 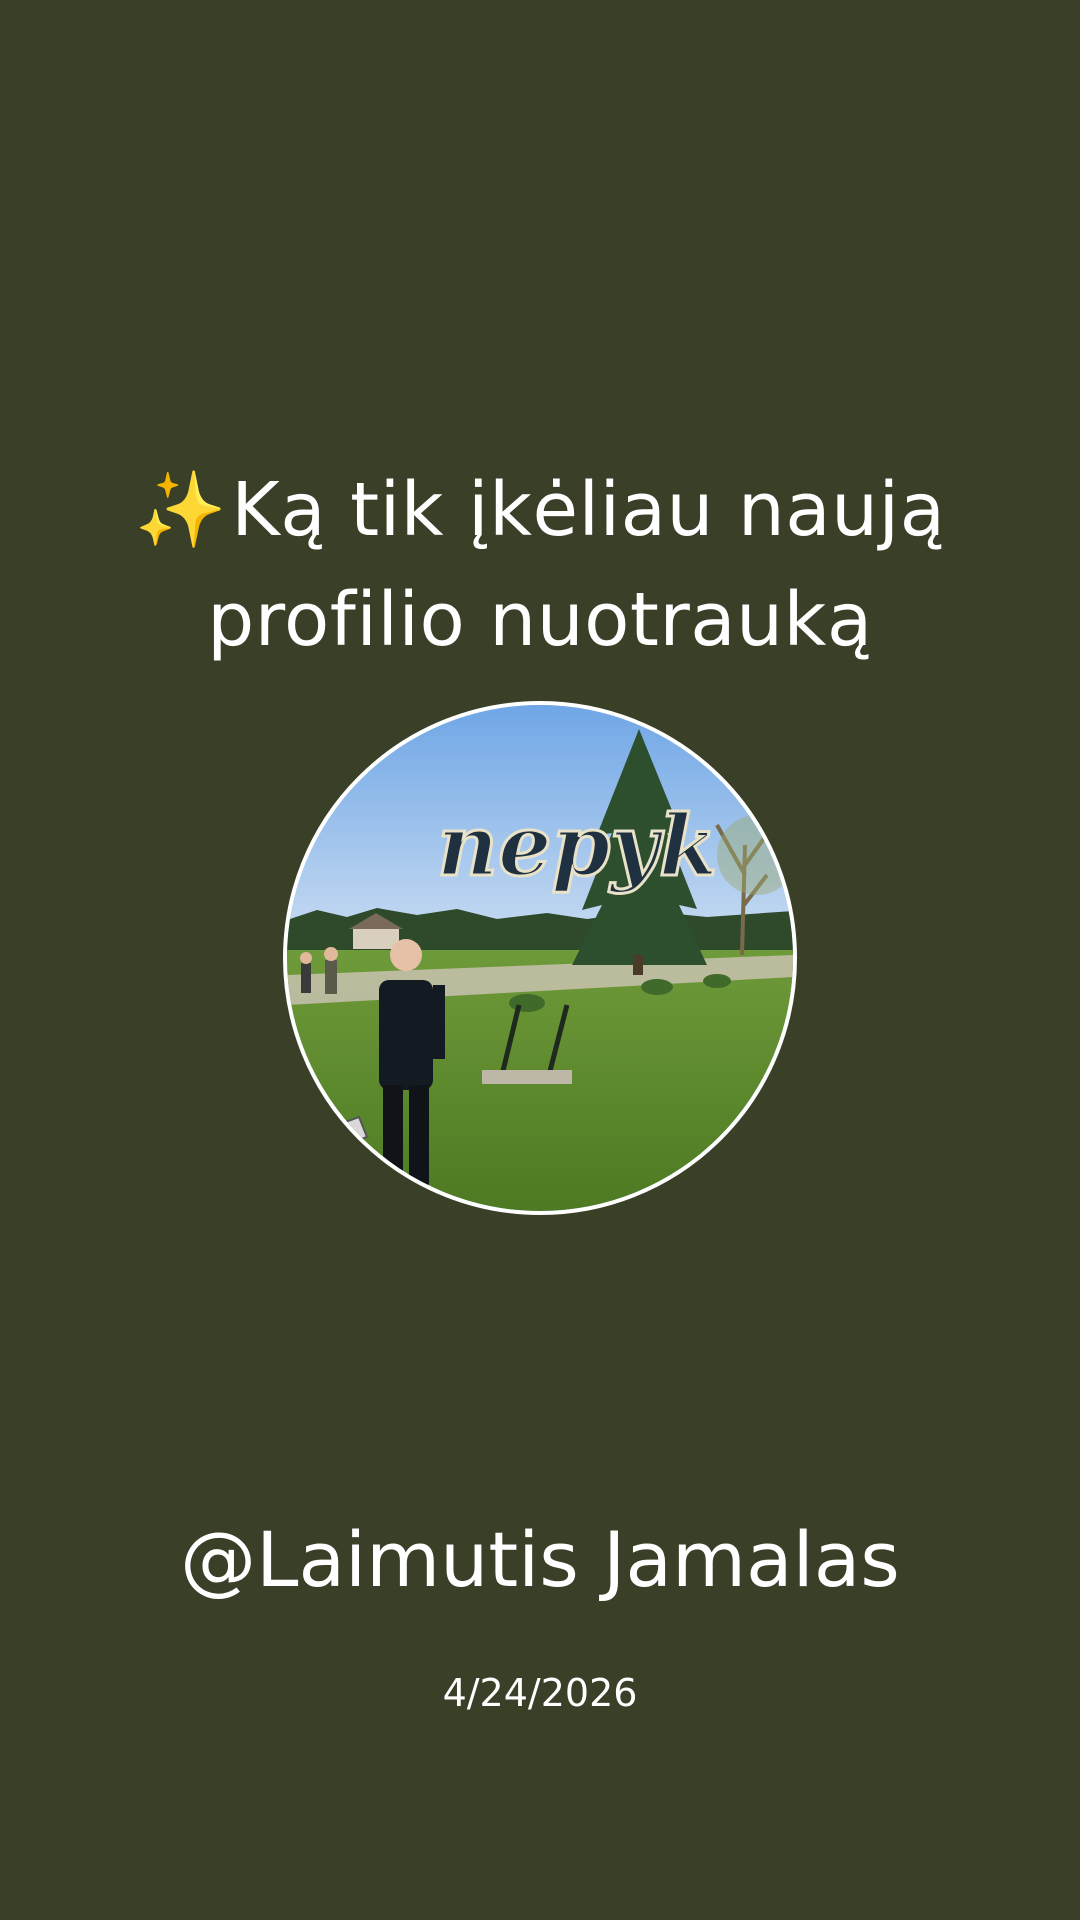 I want to click on headline-line-1: Ką tik įkėliau naują, so click(x=588, y=510).